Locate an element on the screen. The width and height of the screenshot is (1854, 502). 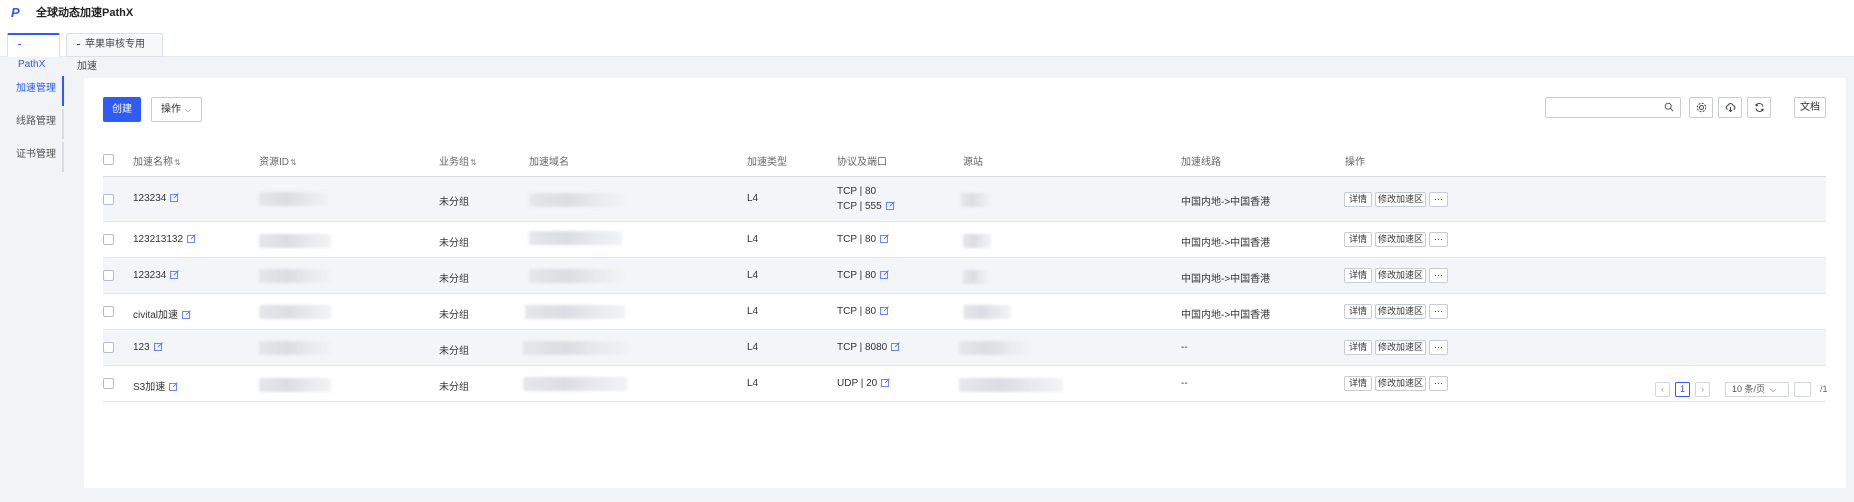
prev-page-button: ‹ is located at coordinates (1662, 389).